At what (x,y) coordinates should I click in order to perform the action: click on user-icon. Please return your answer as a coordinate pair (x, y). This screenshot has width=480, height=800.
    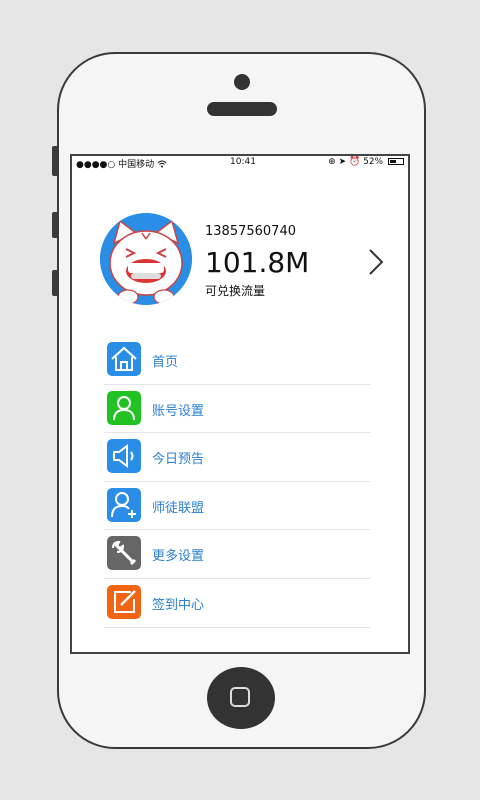
    Looking at the image, I should click on (124, 407).